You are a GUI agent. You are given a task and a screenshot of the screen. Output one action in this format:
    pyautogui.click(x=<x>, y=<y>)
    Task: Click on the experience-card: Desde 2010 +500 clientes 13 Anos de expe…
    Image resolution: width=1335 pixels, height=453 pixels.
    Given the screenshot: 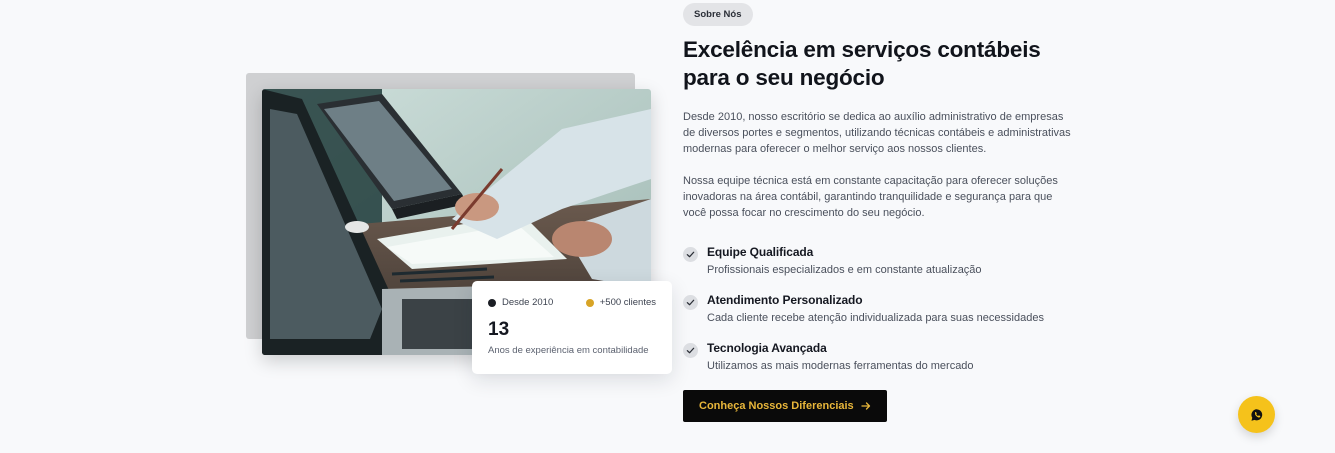 What is the action you would take?
    pyautogui.click(x=572, y=327)
    